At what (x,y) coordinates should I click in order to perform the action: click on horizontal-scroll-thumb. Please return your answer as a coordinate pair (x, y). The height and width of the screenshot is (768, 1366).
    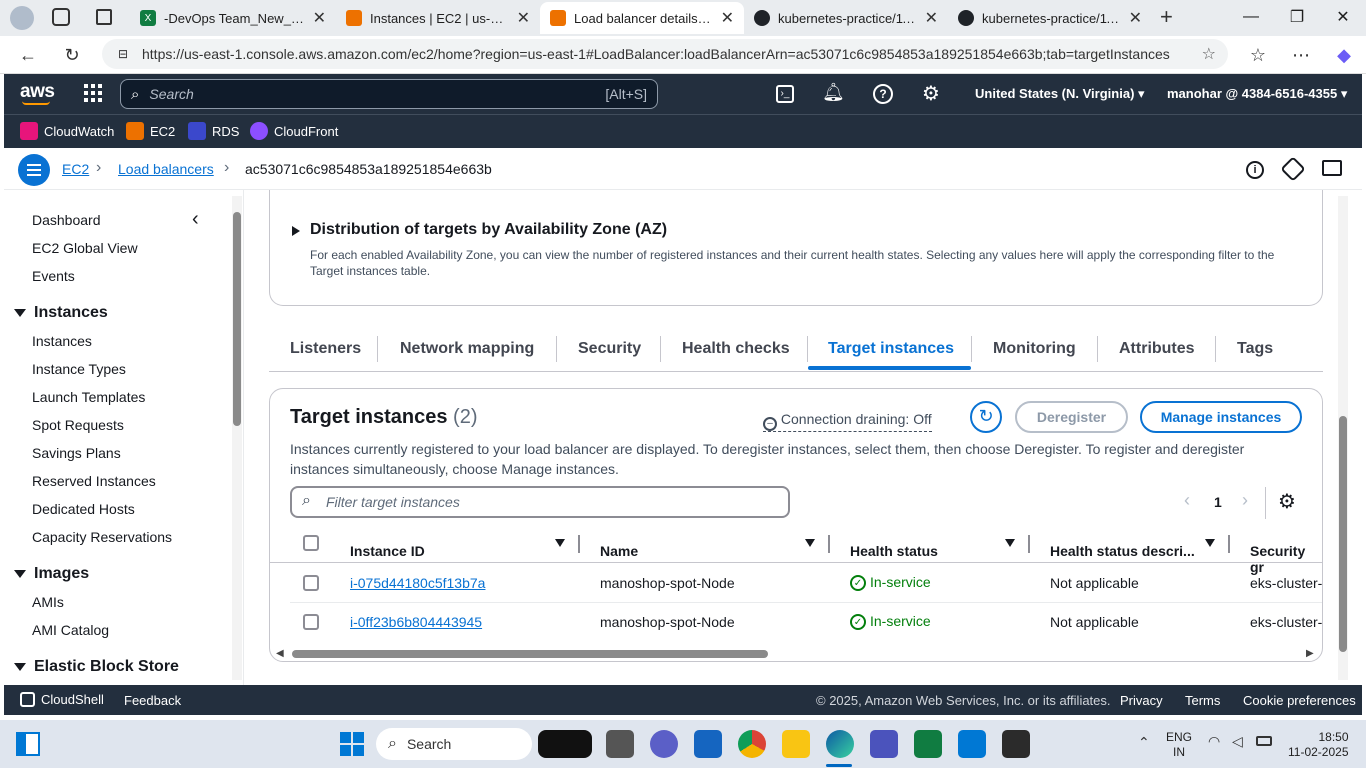
    Looking at the image, I should click on (530, 654).